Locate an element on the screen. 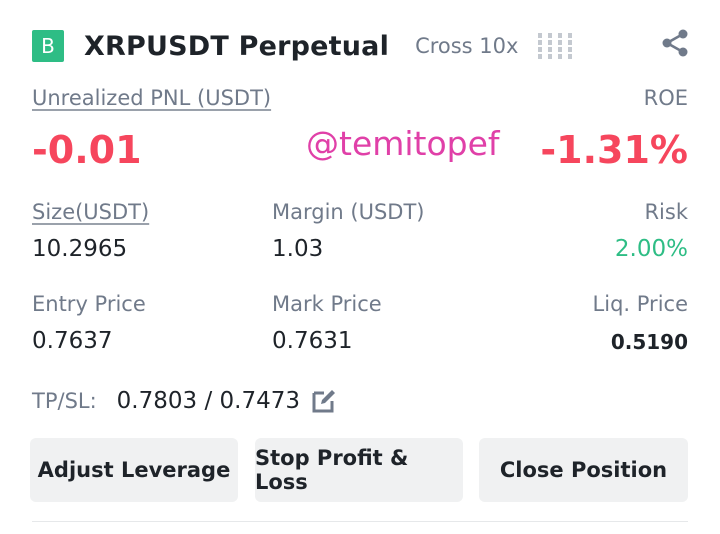 Image resolution: width=720 pixels, height=534 pixels. watermark-text: @temitopef is located at coordinates (403, 143).